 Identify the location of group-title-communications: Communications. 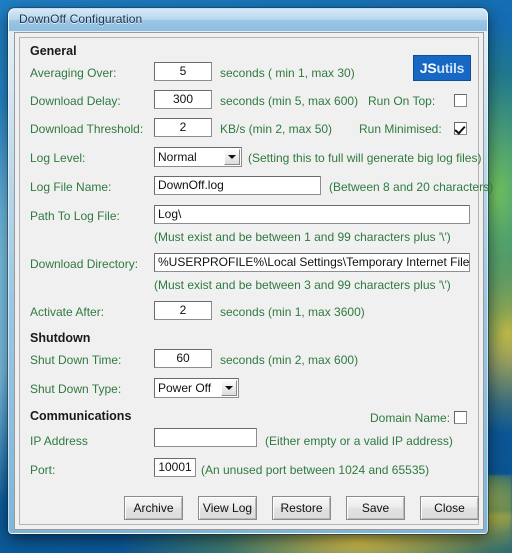
(81, 416).